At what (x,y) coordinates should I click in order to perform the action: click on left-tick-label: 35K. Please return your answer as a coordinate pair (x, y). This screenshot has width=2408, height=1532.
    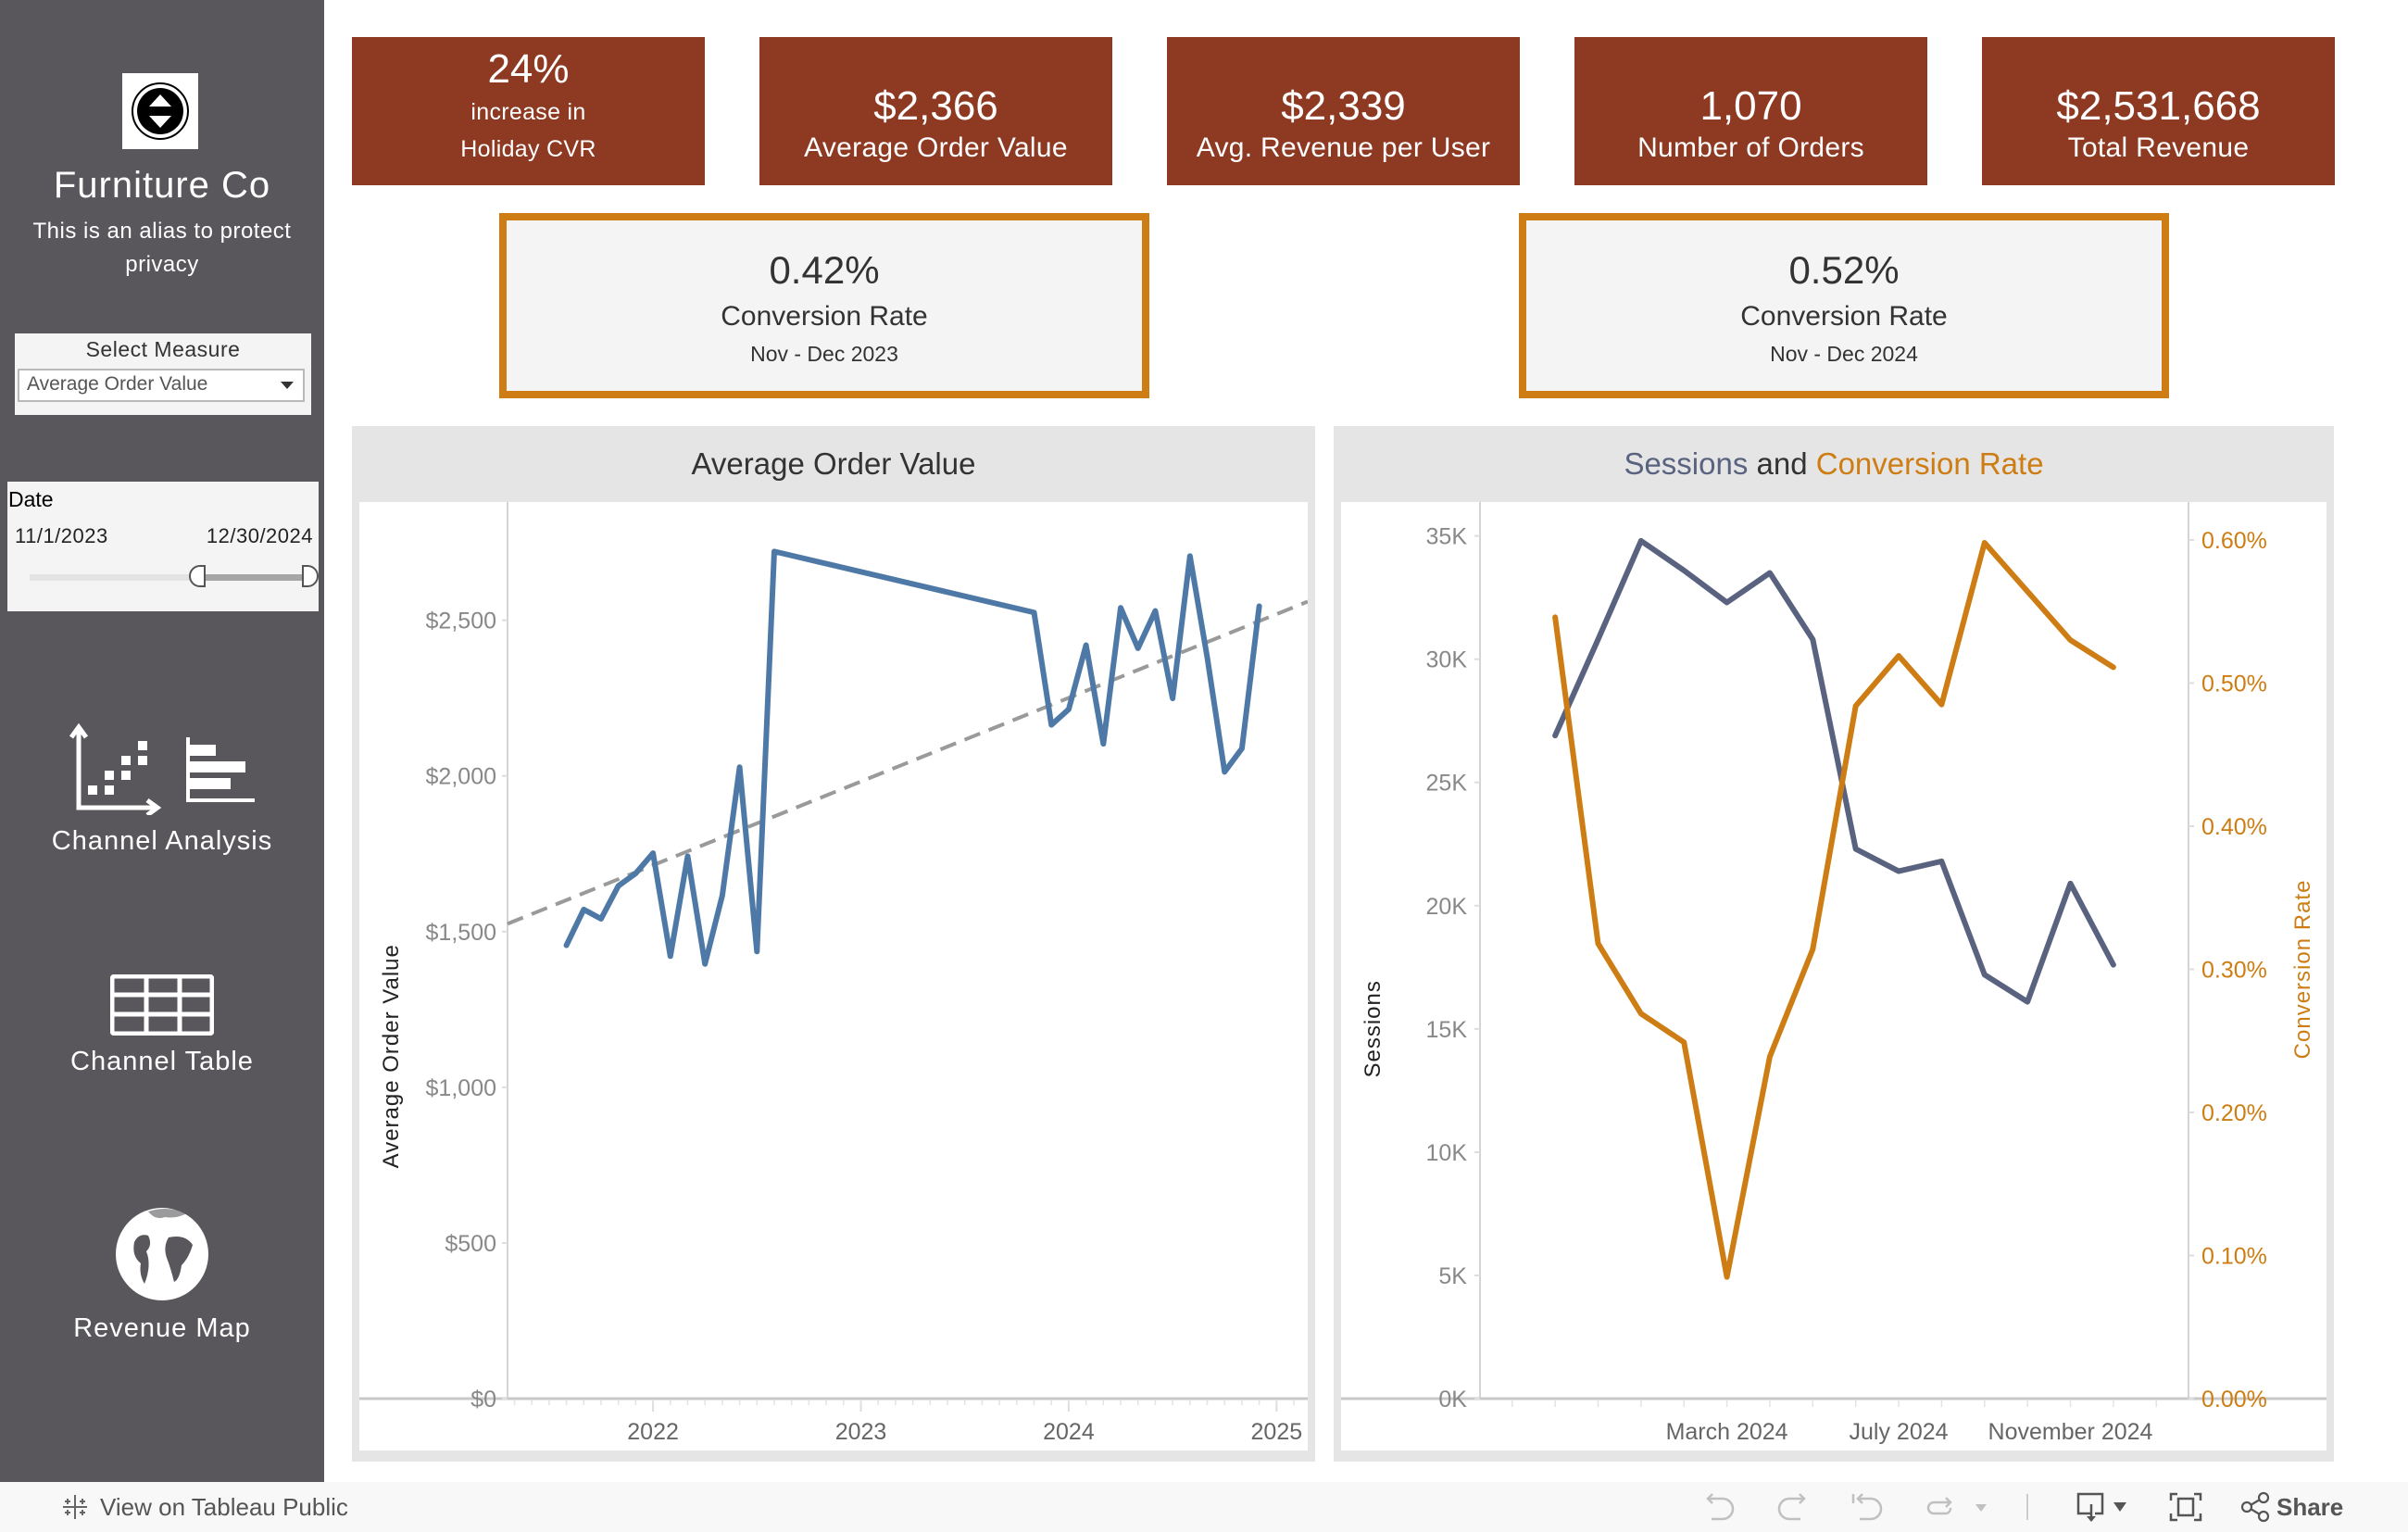
    Looking at the image, I should click on (1447, 537).